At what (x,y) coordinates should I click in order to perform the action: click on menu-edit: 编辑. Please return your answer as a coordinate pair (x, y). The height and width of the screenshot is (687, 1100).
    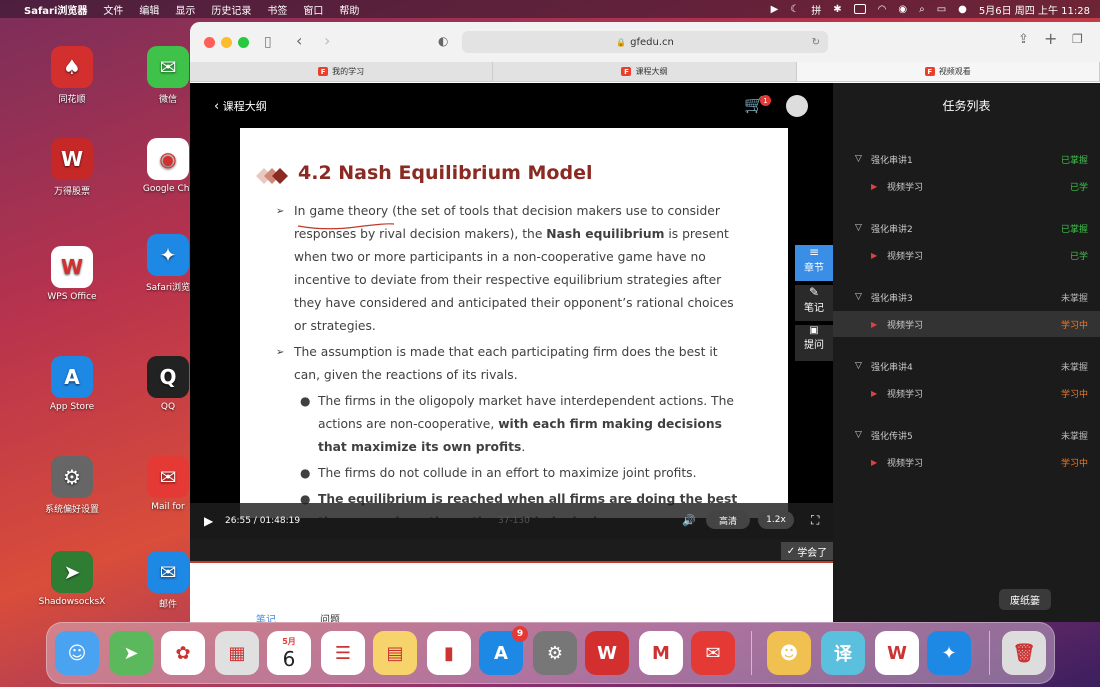
    Looking at the image, I should click on (149, 9).